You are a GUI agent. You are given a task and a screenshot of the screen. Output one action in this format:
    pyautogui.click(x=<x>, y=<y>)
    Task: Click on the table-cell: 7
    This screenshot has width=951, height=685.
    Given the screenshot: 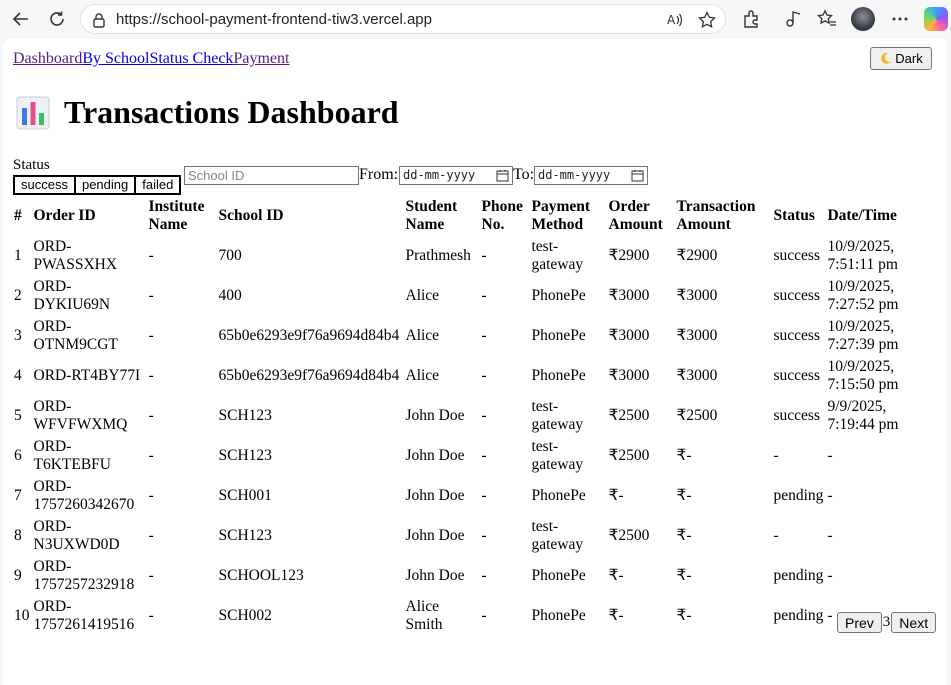 What is the action you would take?
    pyautogui.click(x=18, y=495)
    